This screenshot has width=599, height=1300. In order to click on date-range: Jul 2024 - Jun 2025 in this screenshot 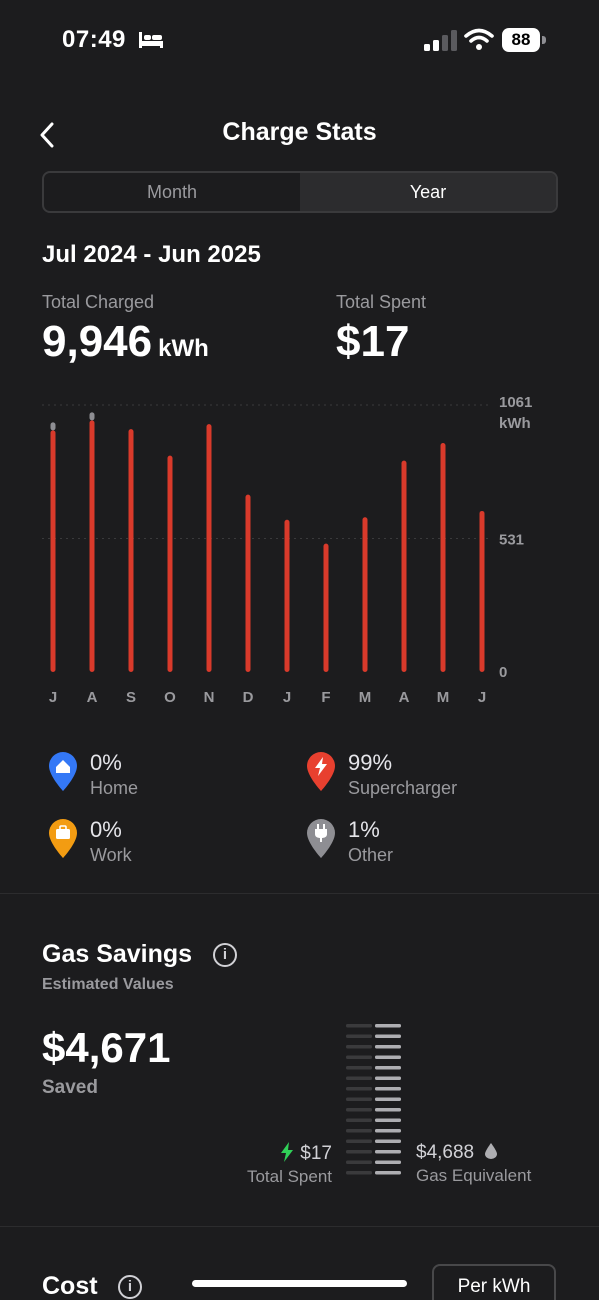, I will do `click(151, 254)`.